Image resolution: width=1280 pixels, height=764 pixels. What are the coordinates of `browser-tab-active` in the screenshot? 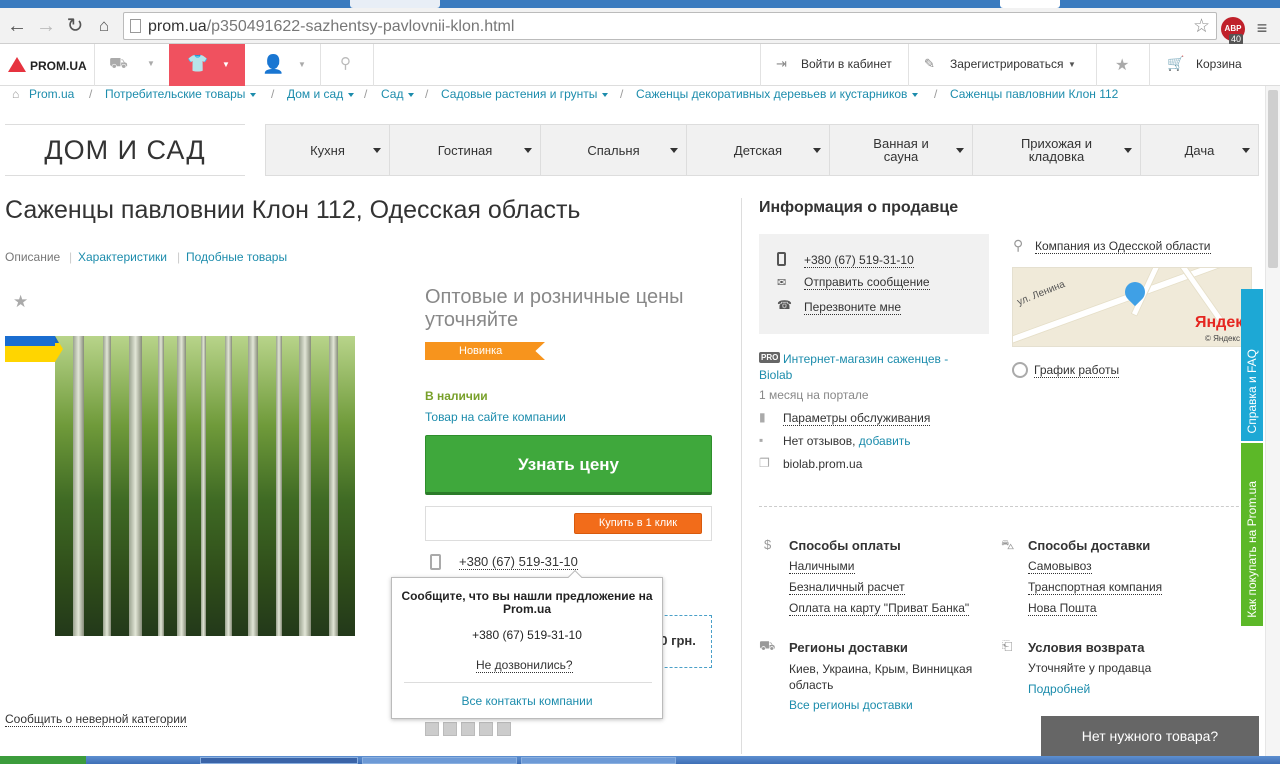 It's located at (1030, 4).